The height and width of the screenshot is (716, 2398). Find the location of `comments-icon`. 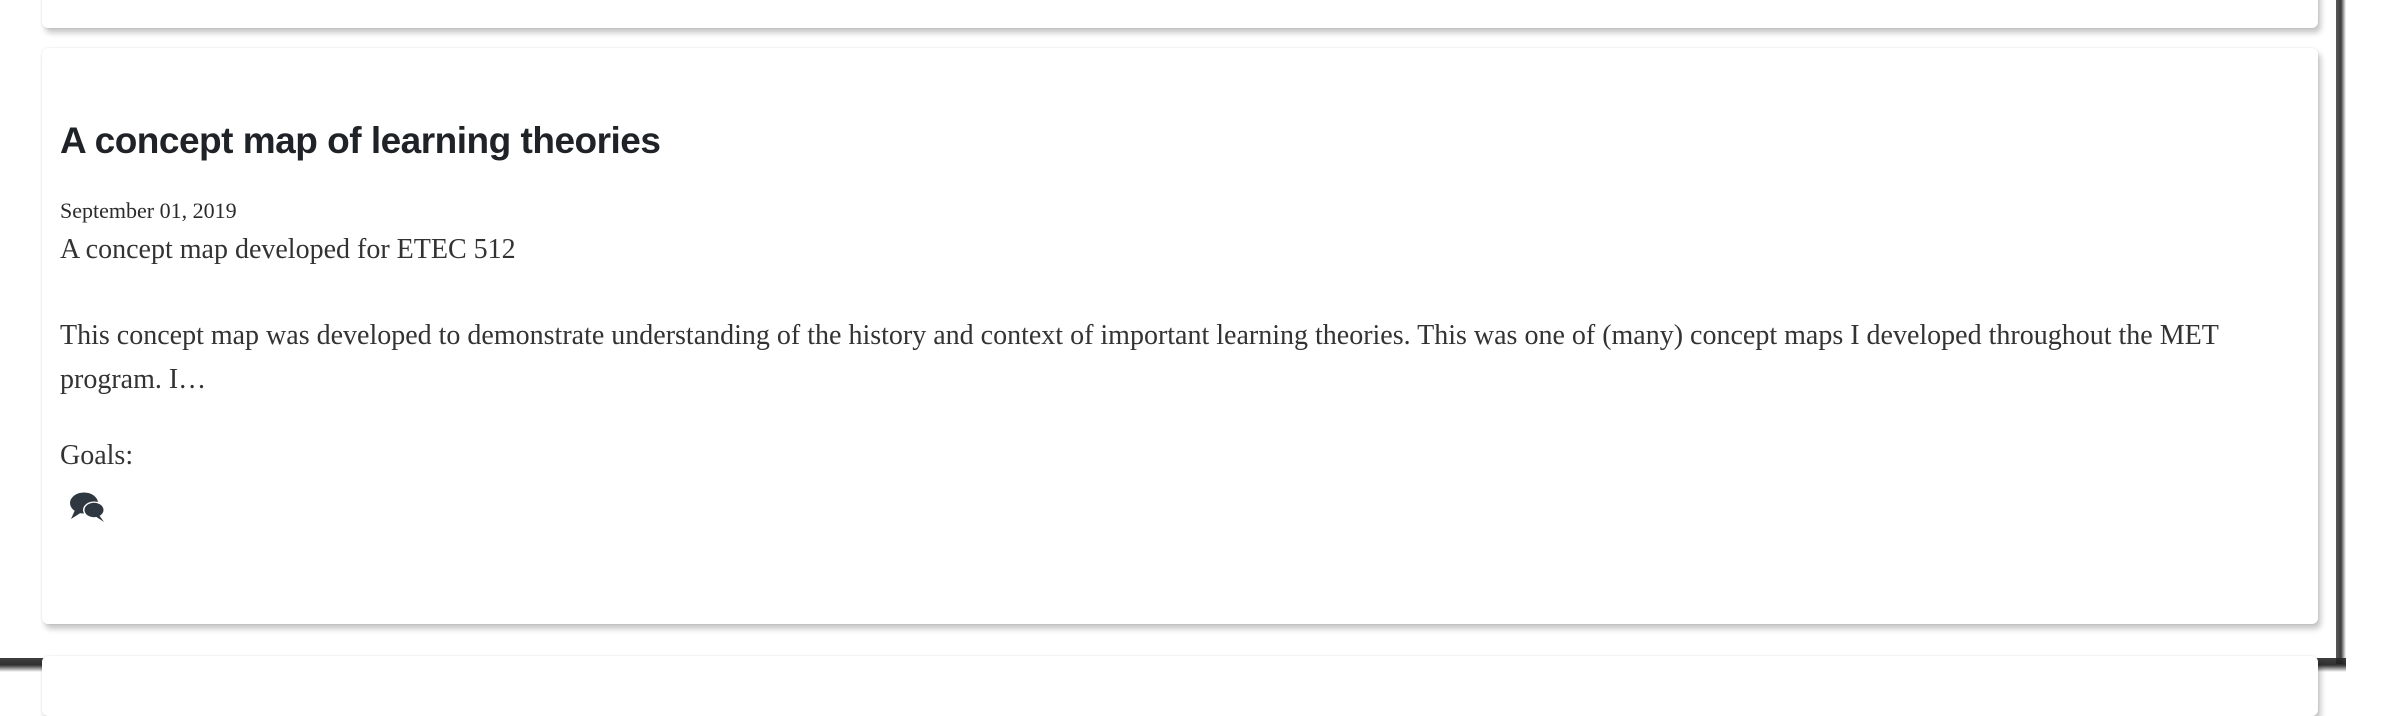

comments-icon is located at coordinates (88, 506).